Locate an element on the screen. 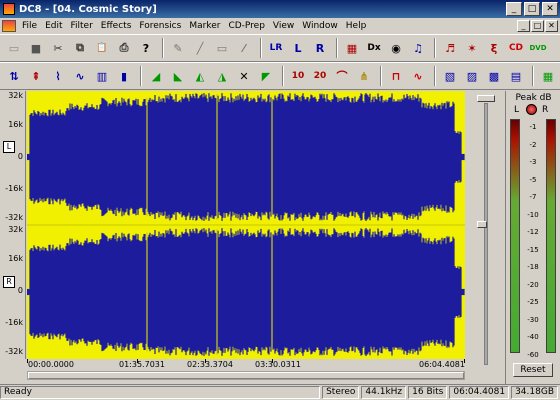  copy-icon: ⧉ is located at coordinates (80, 48).